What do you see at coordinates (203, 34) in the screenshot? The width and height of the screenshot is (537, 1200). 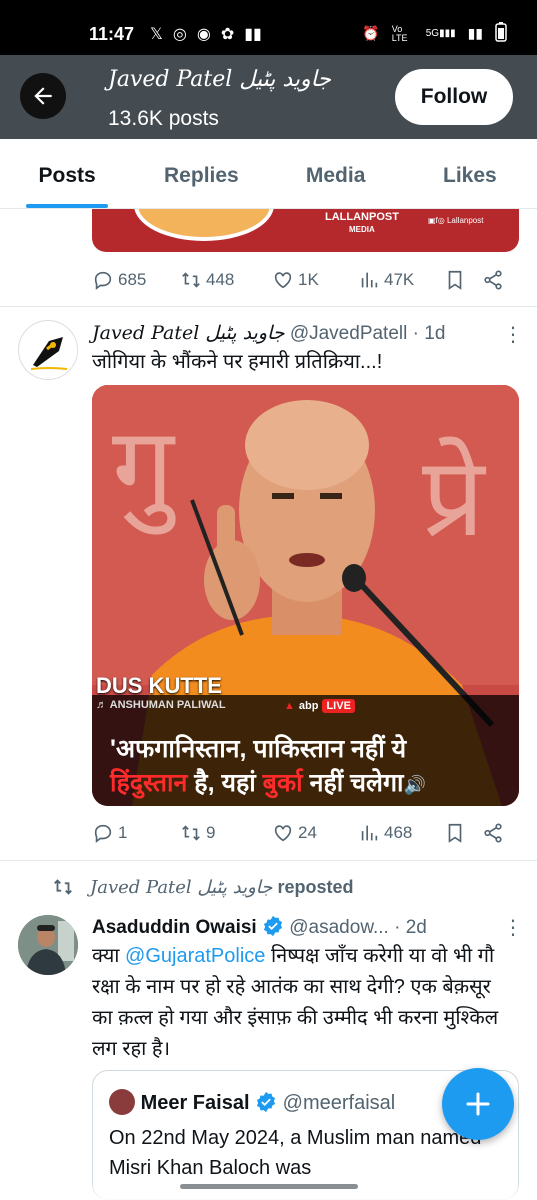 I see `chrome-icon: ◉` at bounding box center [203, 34].